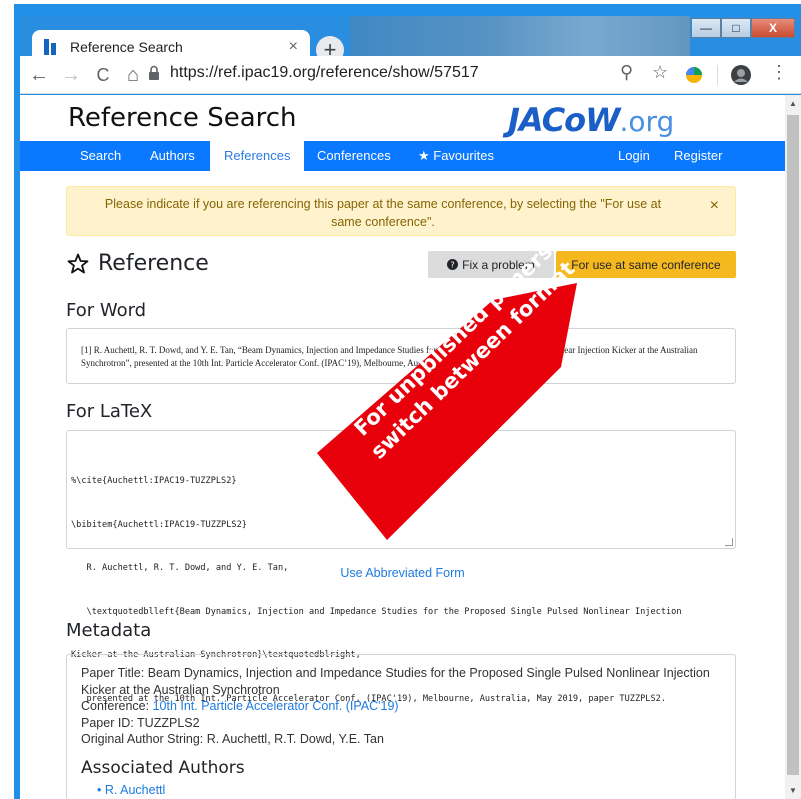 The height and width of the screenshot is (799, 801). I want to click on nav-references: References, so click(257, 156).